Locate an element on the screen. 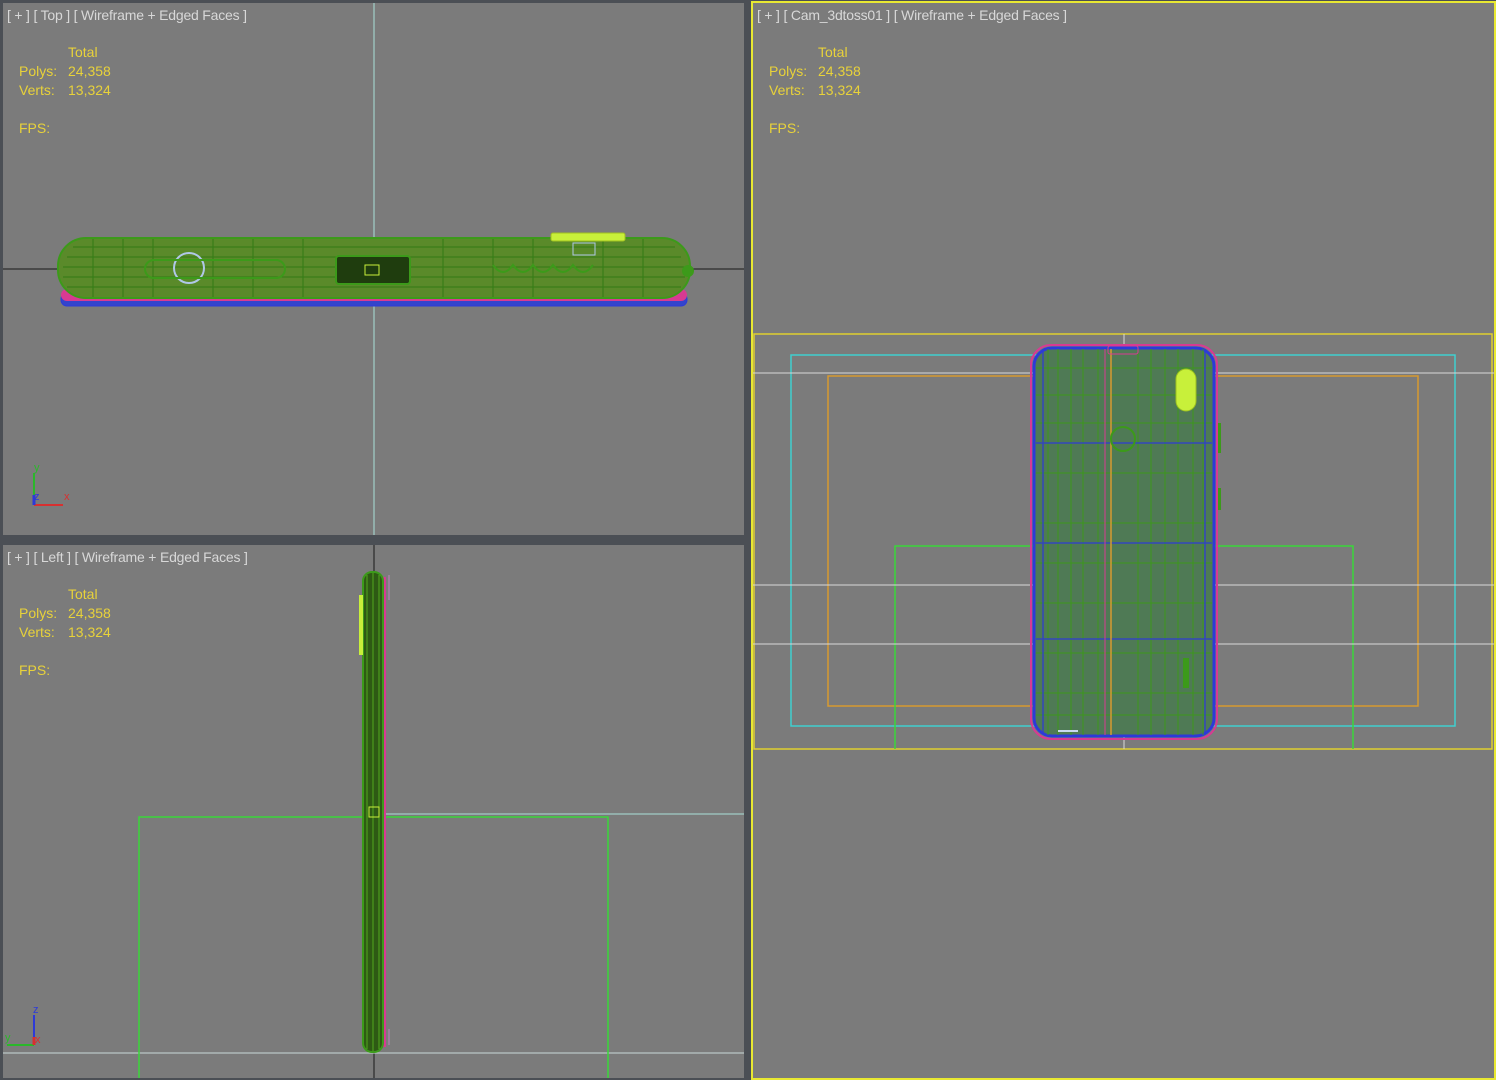  axis-tripod-left is located at coordinates (21, 1030).